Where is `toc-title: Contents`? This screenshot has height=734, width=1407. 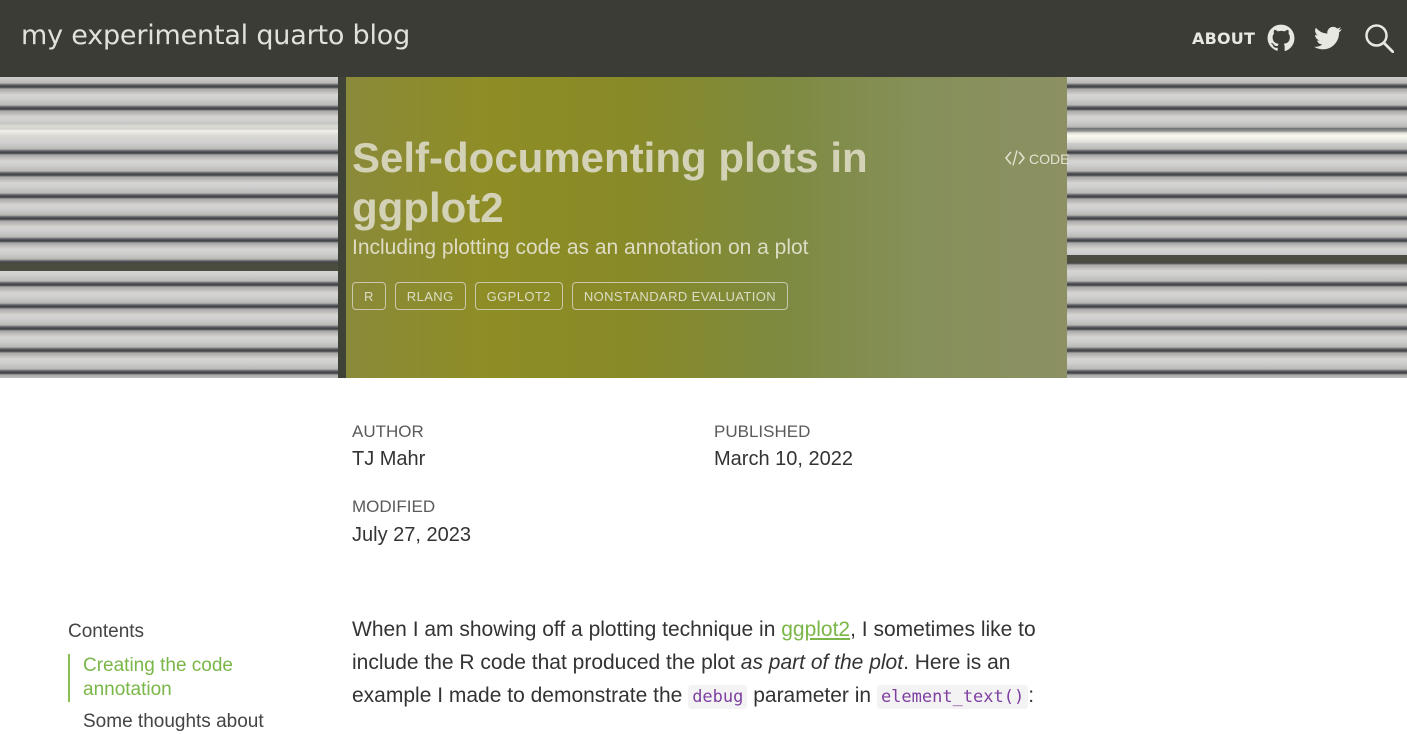 toc-title: Contents is located at coordinates (106, 631).